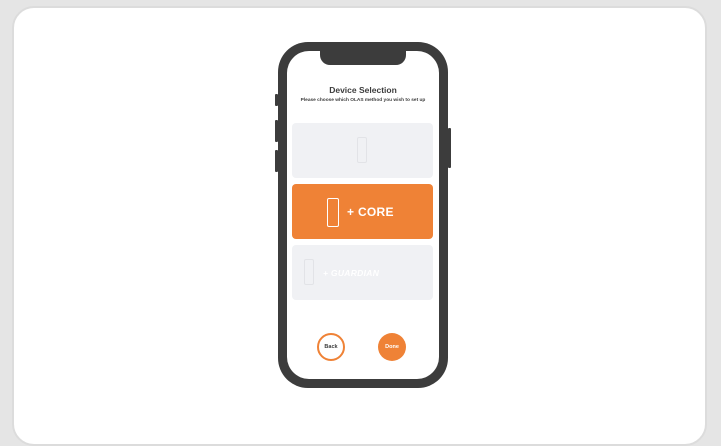 This screenshot has width=721, height=446. I want to click on option-card-core: + CORE, so click(362, 211).